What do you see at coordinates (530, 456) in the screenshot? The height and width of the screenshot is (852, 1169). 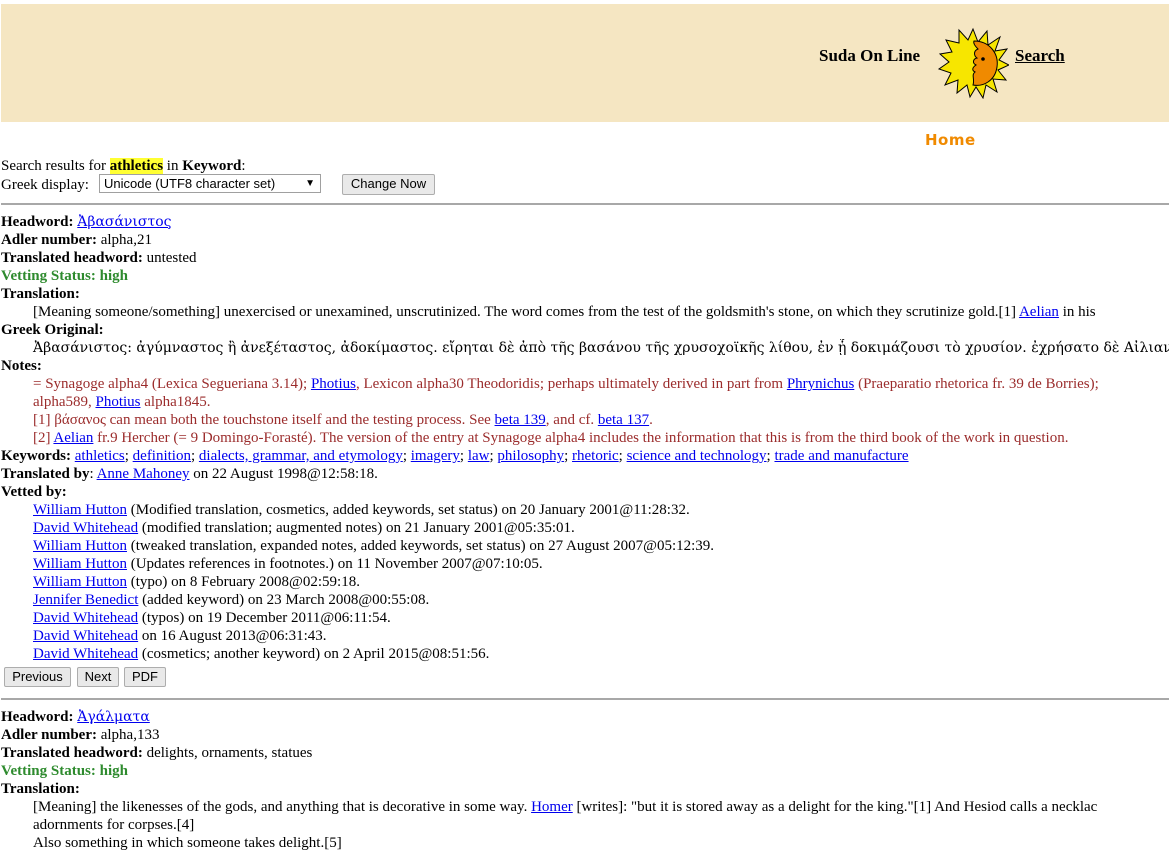 I see `keyword-link: philosophy` at bounding box center [530, 456].